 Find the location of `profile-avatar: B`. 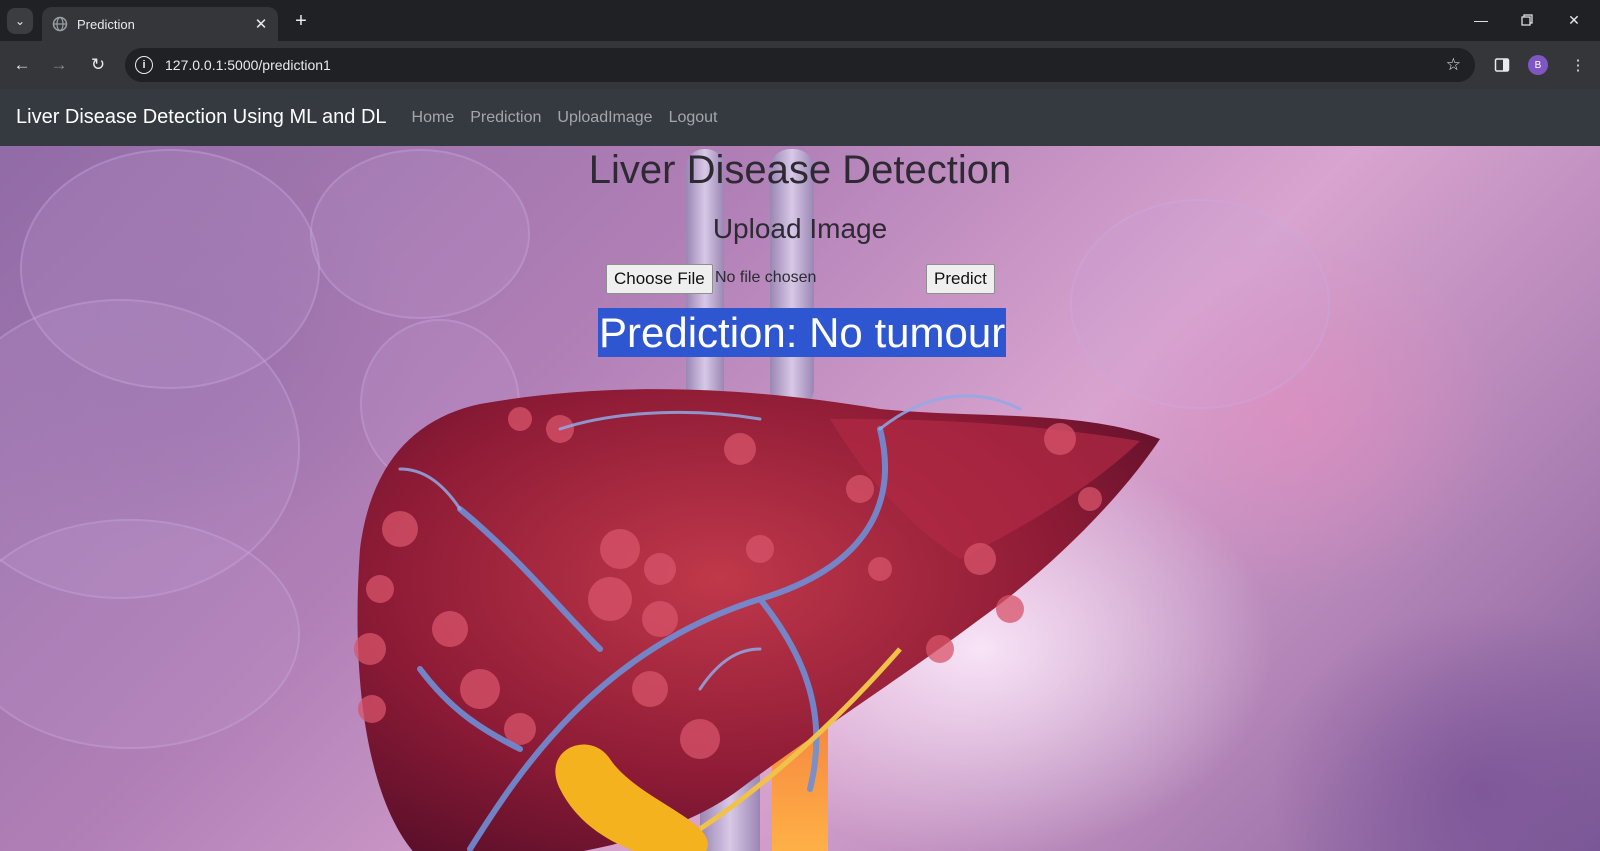

profile-avatar: B is located at coordinates (1538, 65).